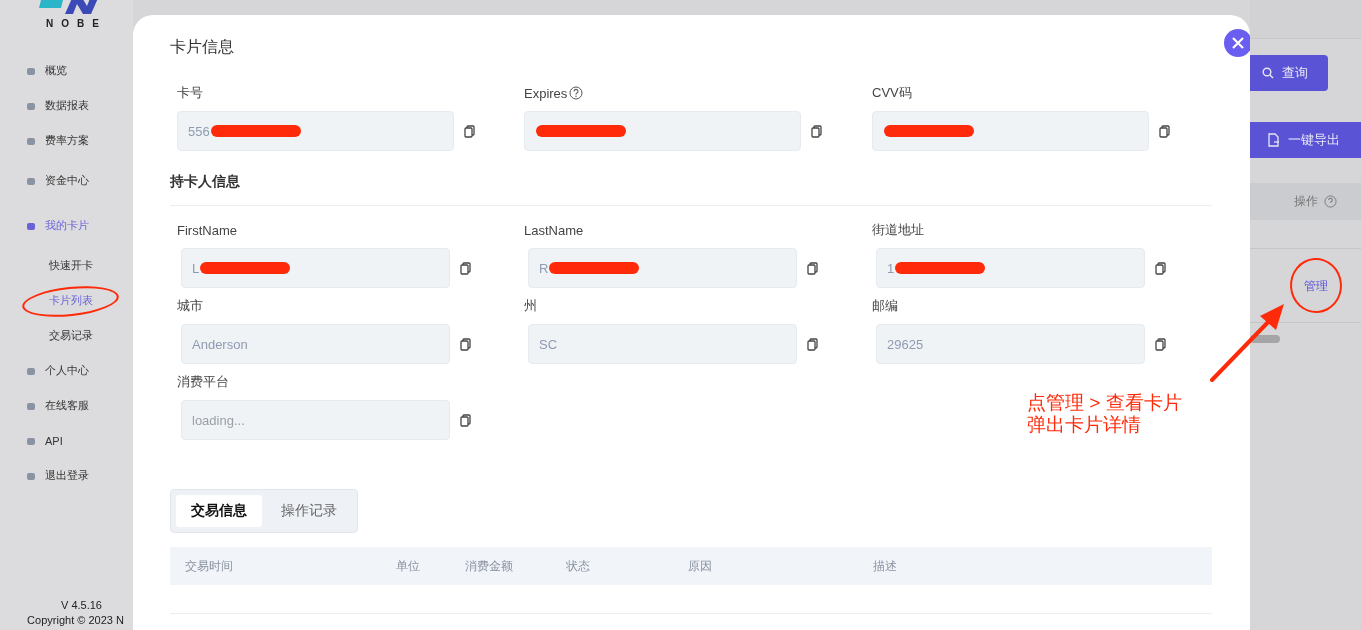 The width and height of the screenshot is (1361, 630). I want to click on close-button, so click(1237, 43).